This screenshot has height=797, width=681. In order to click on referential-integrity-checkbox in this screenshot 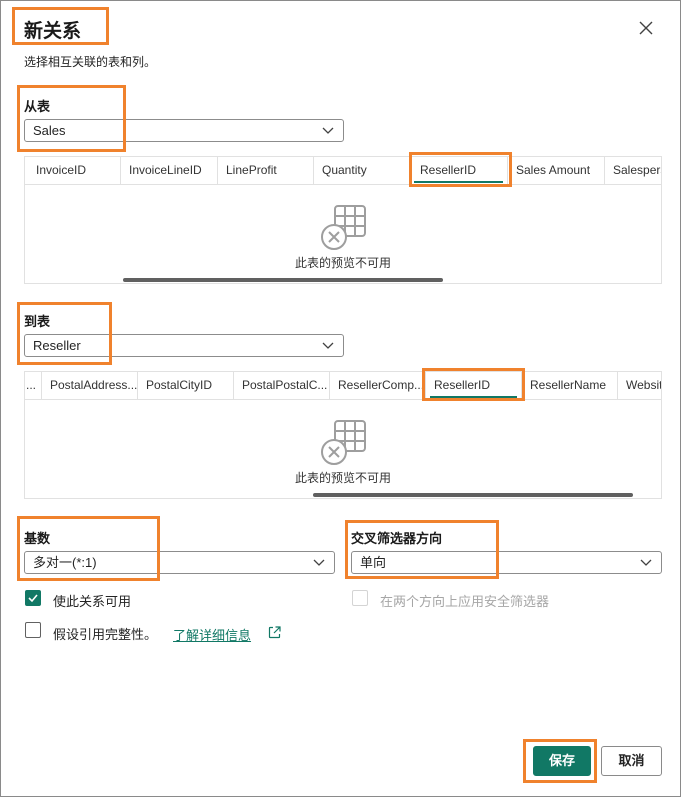, I will do `click(33, 630)`.